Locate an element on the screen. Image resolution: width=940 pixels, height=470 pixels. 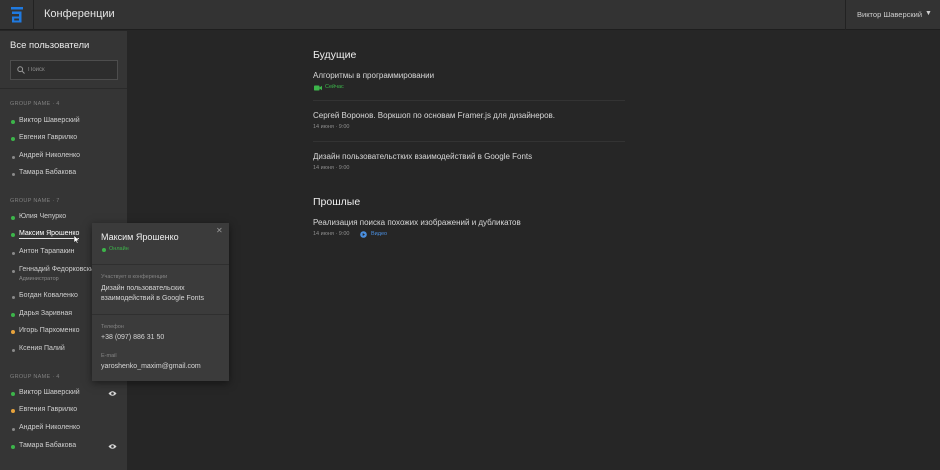
user-name: Геннадий Федорковский is located at coordinates (58, 269).